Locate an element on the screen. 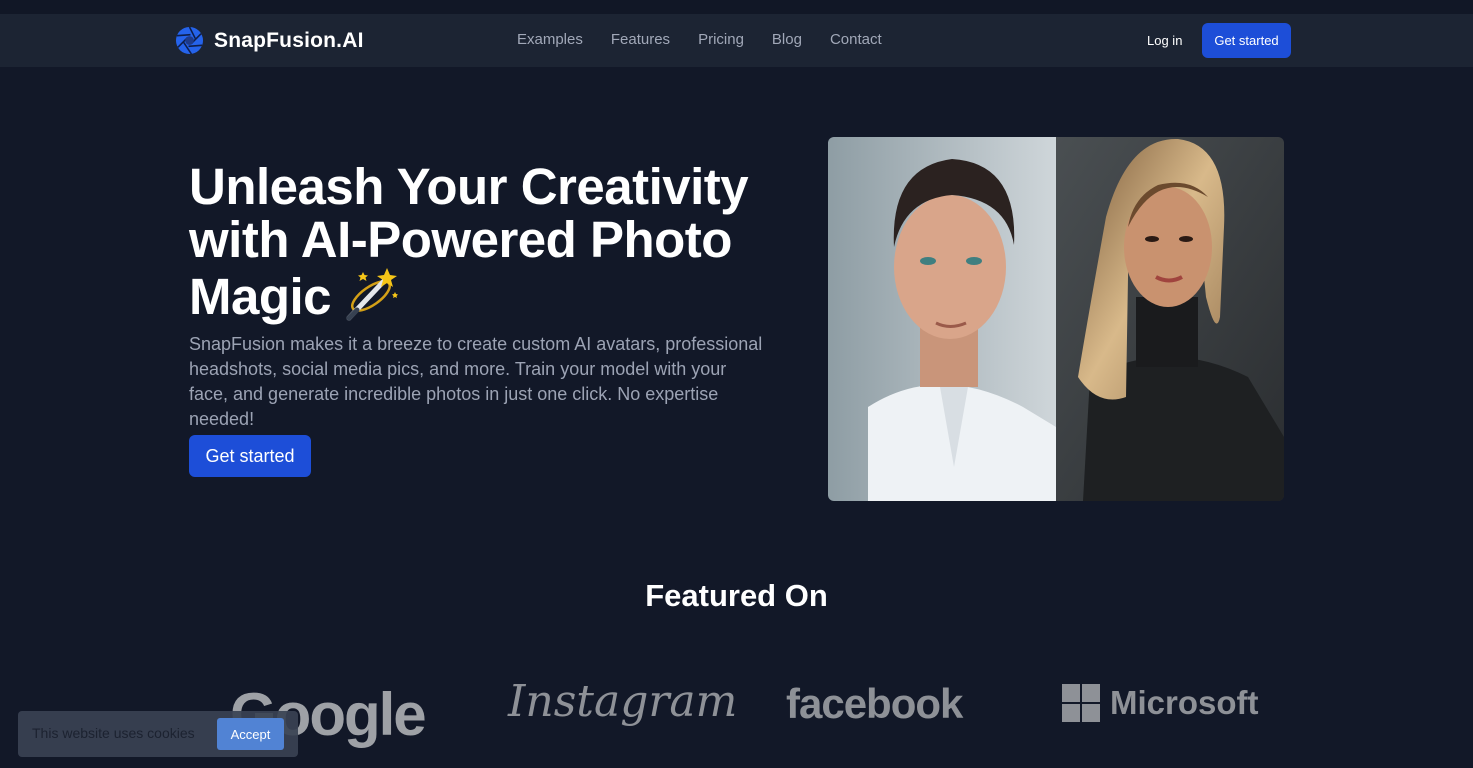 The height and width of the screenshot is (768, 1473). microsoft-logo: Microsoft is located at coordinates (1160, 703).